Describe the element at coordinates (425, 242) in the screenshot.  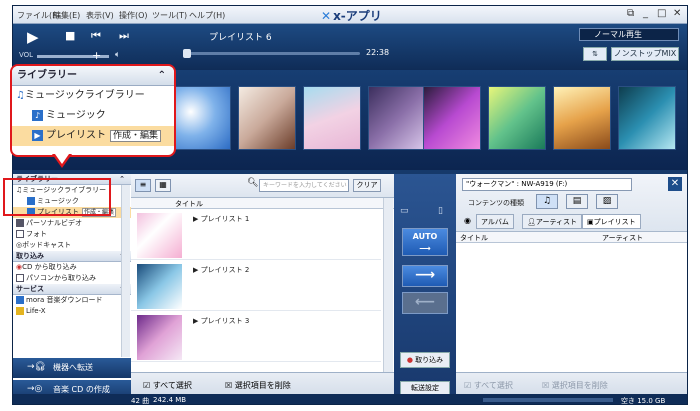
I see `auto-transfer-button: AUTO ⟶` at that location.